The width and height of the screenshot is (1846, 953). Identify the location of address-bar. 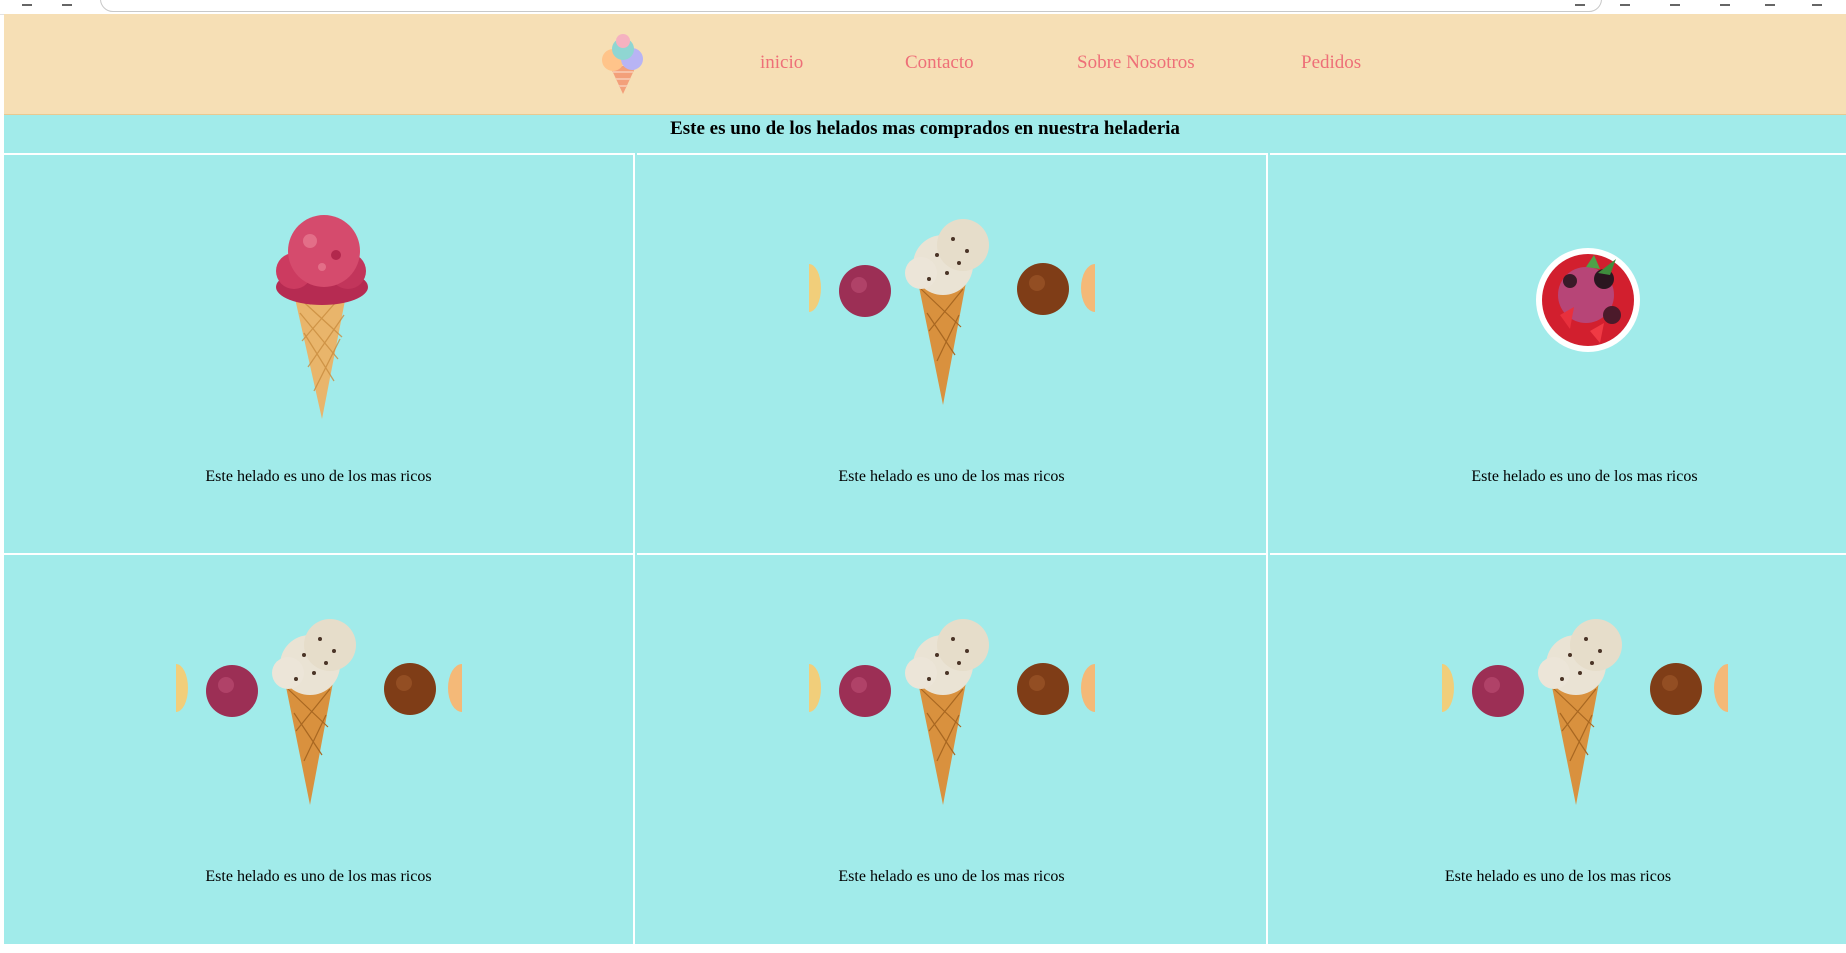
(851, 6).